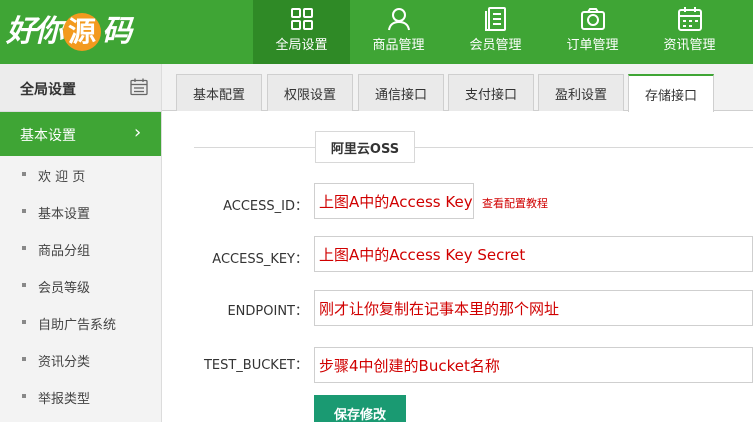 Image resolution: width=753 pixels, height=422 pixels. What do you see at coordinates (64, 399) in the screenshot?
I see `sidebar-item-label: 举报类型` at bounding box center [64, 399].